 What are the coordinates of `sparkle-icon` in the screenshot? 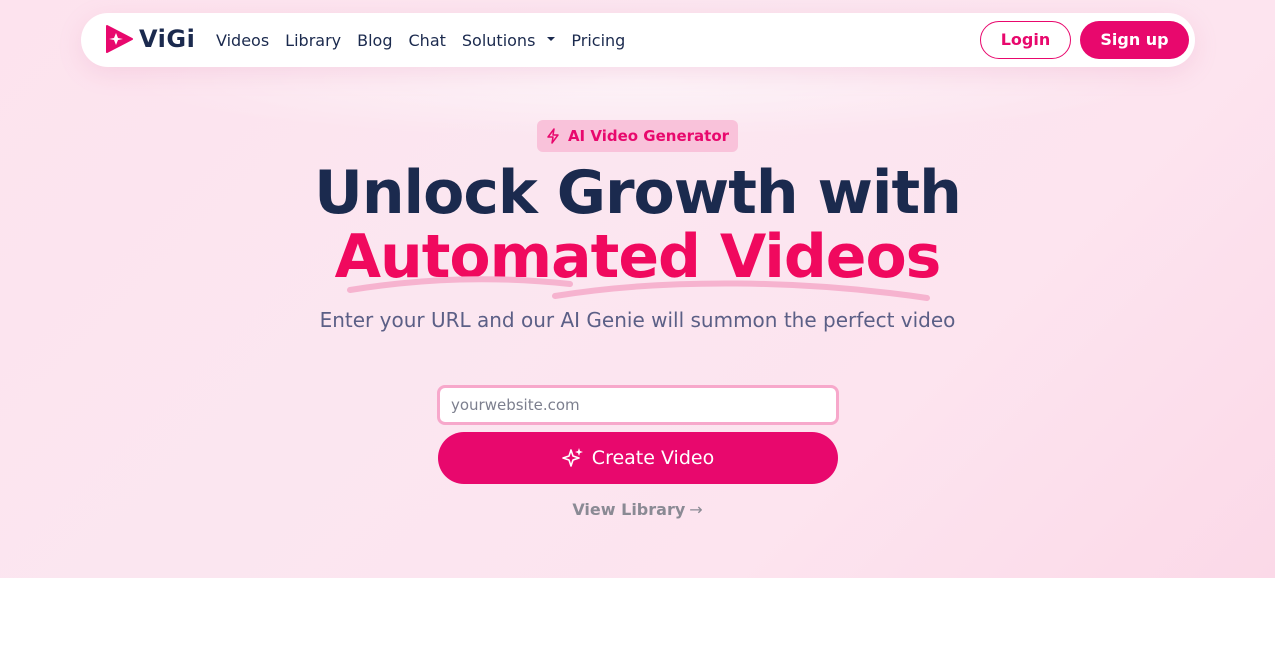 It's located at (572, 457).